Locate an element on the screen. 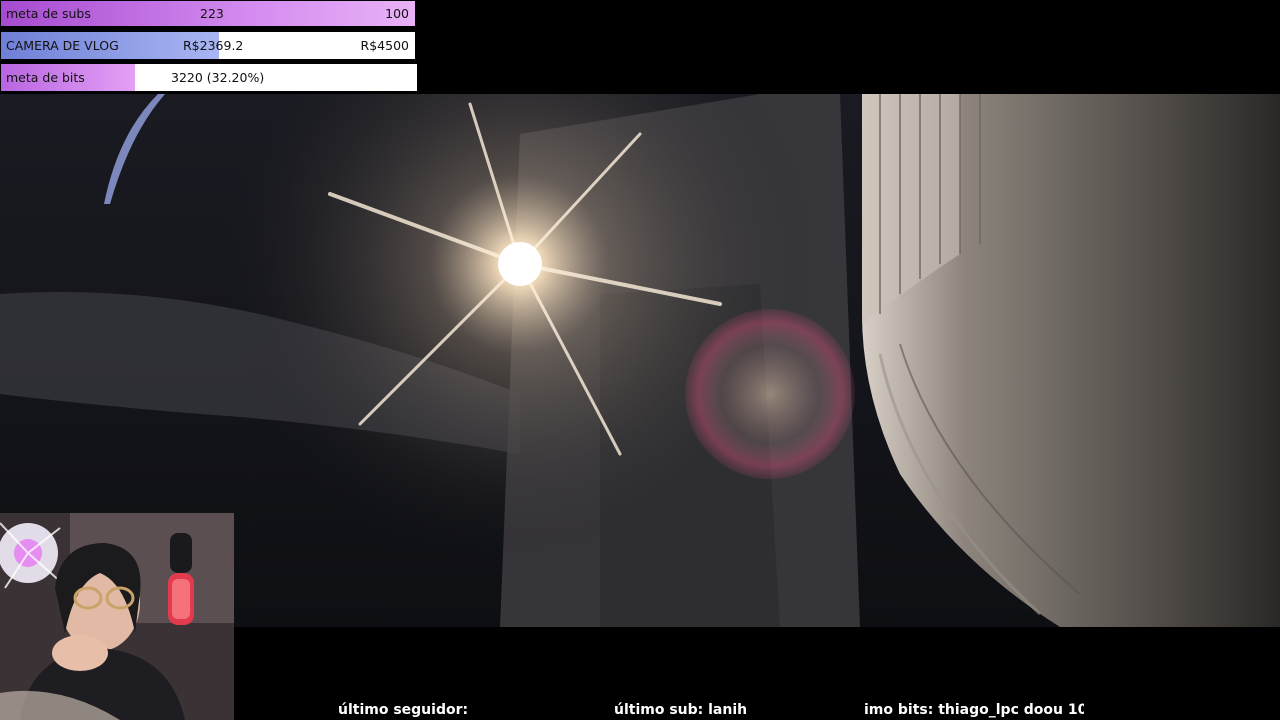  microphone-icon is located at coordinates (181, 579).